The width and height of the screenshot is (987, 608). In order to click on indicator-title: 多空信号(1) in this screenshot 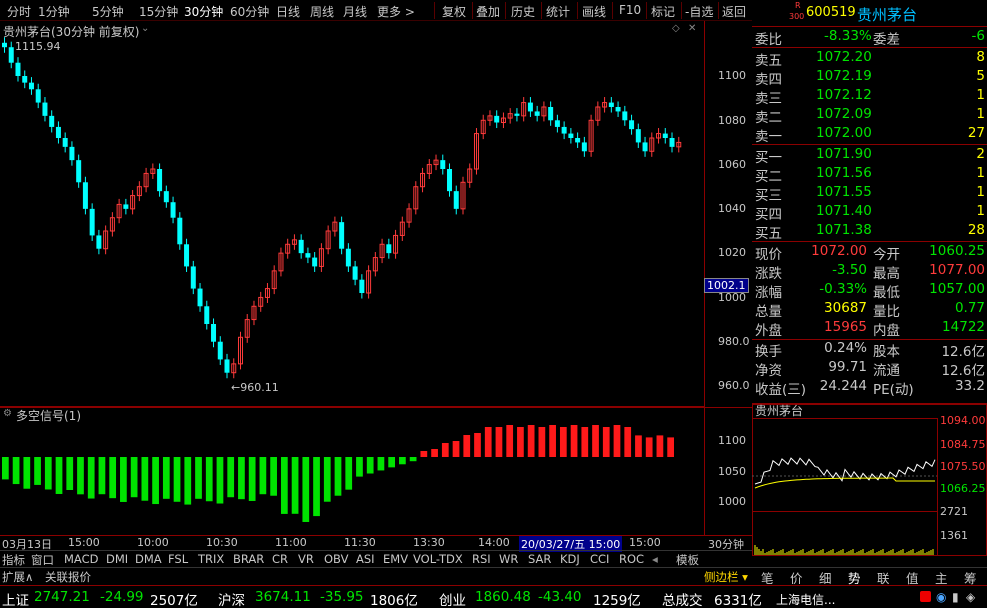, I will do `click(48, 416)`.